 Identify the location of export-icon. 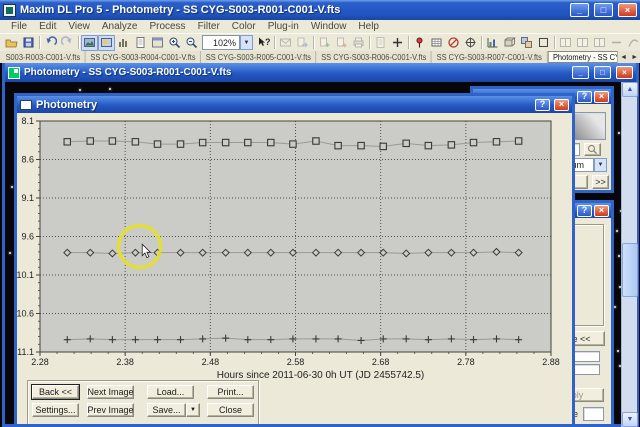
(302, 43).